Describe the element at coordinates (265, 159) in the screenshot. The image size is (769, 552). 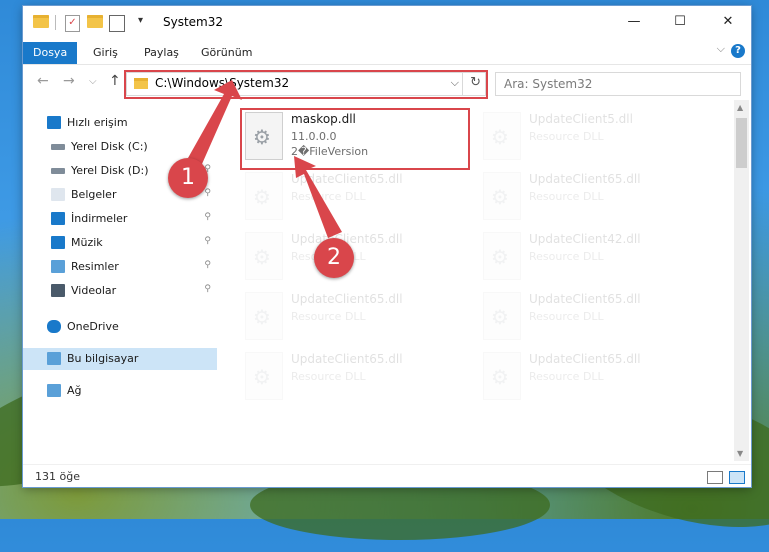
I see `callout-arrows` at that location.